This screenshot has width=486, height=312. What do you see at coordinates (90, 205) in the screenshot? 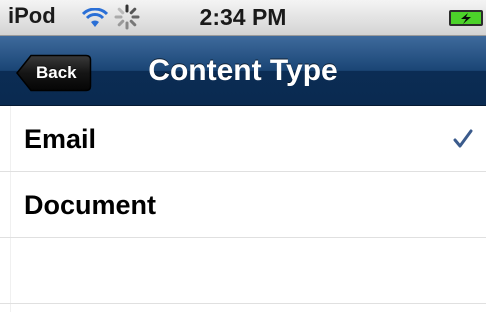
I see `list-item-label: Document` at bounding box center [90, 205].